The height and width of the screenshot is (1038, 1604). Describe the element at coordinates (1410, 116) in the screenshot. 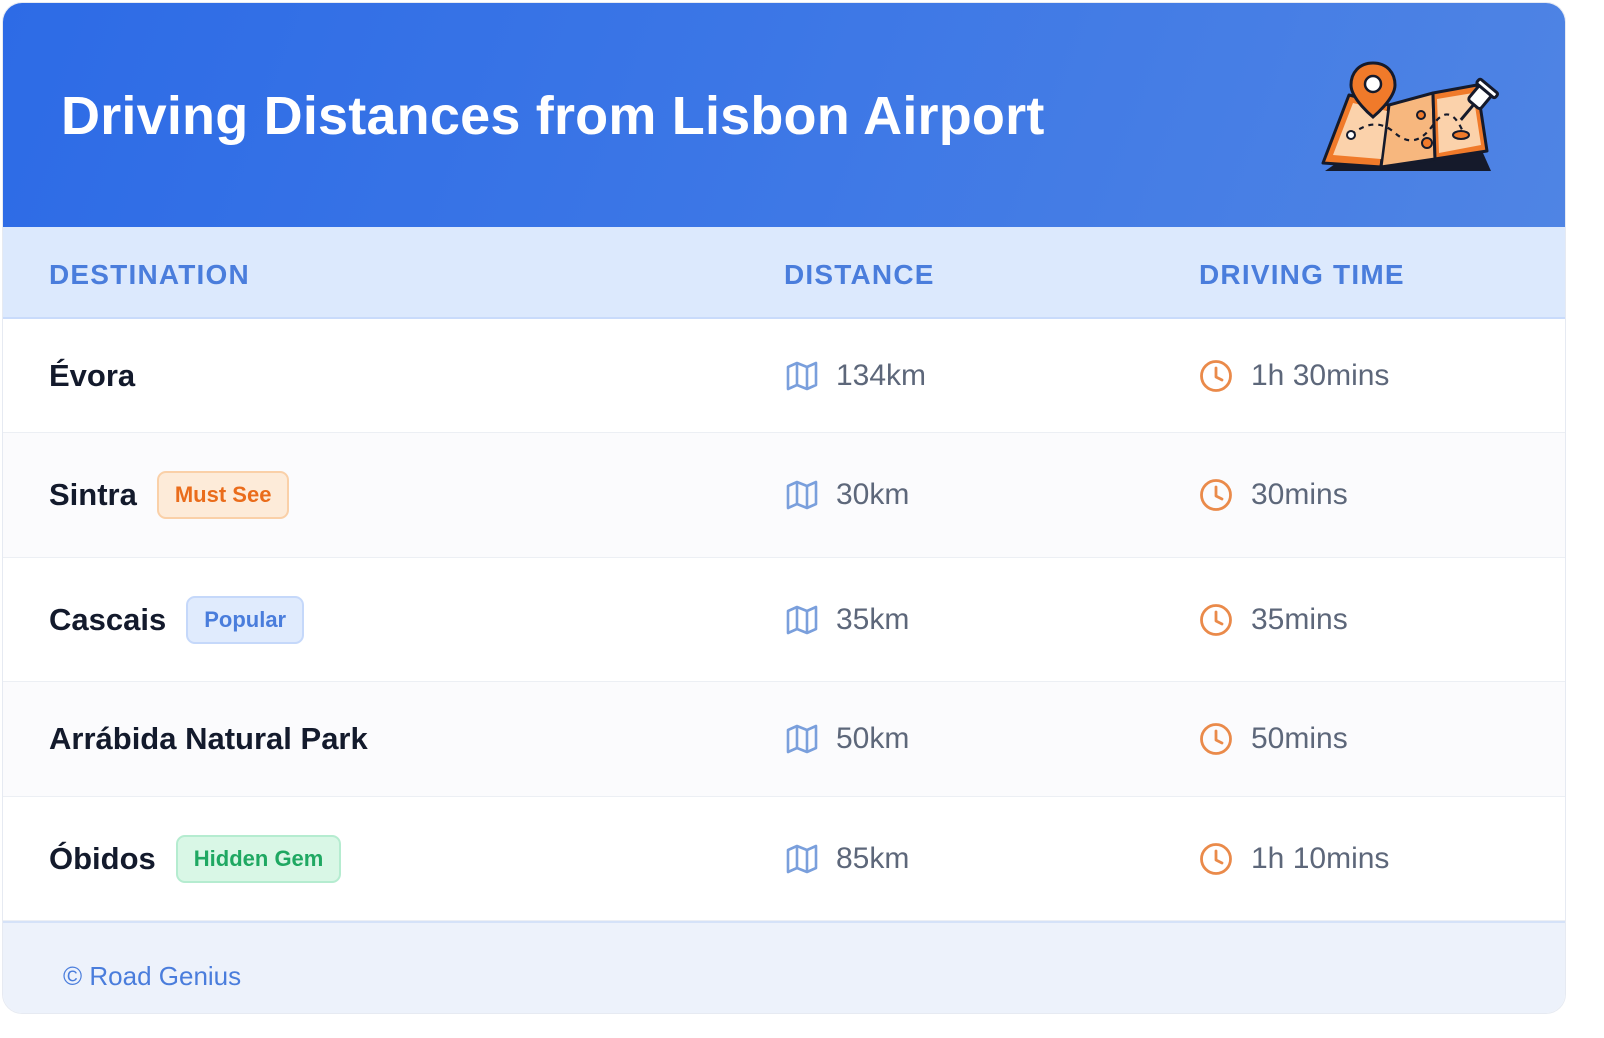

I see `map-with-pins-icon` at that location.